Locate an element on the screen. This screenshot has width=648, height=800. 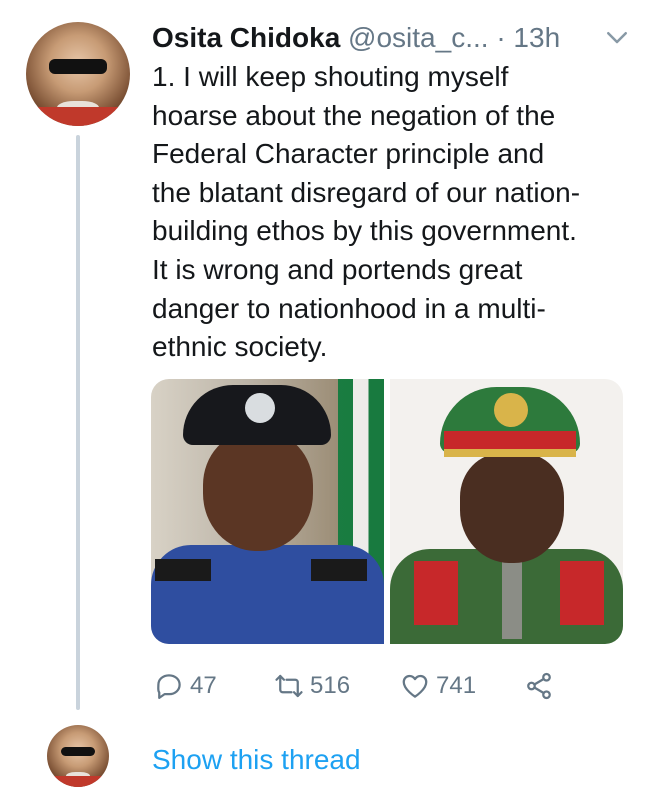
reply-button: 47 is located at coordinates (185, 686).